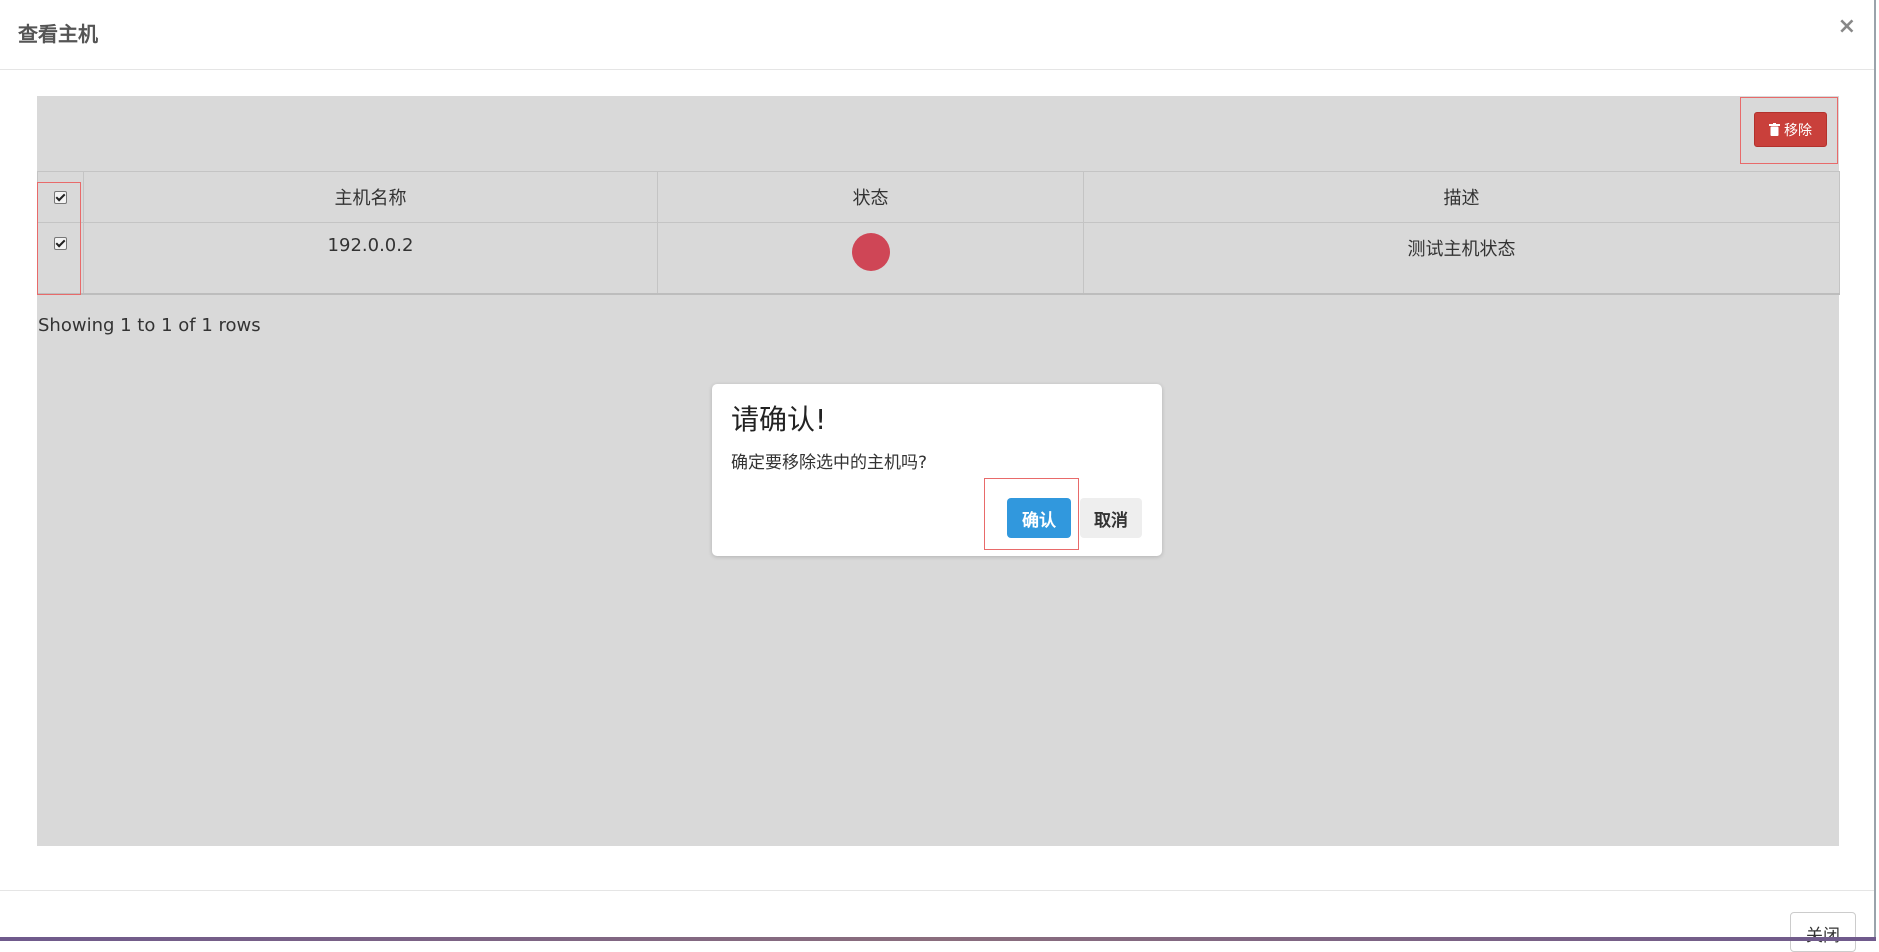 The image size is (1879, 952). What do you see at coordinates (779, 419) in the screenshot?
I see `confirm-dialog-title: 请确认!` at bounding box center [779, 419].